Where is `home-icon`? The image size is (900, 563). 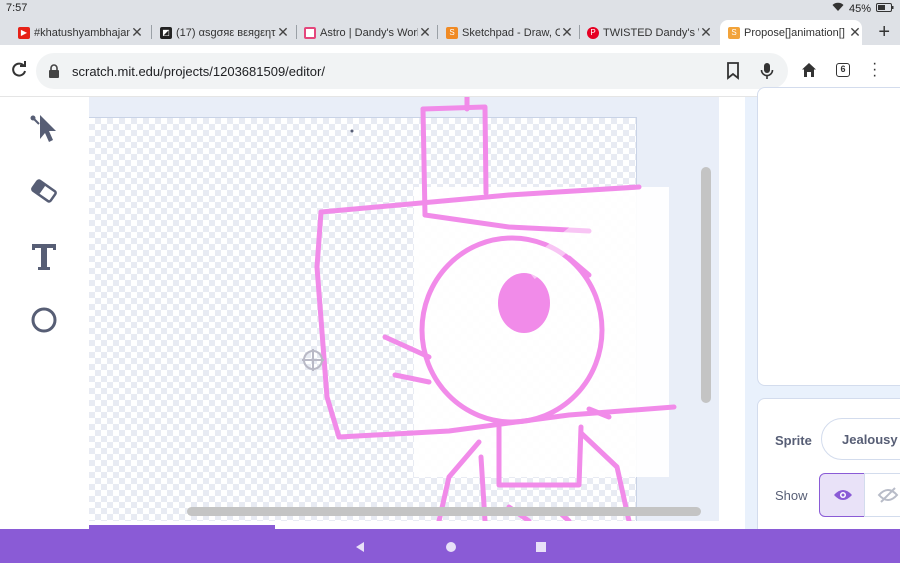 home-icon is located at coordinates (809, 72).